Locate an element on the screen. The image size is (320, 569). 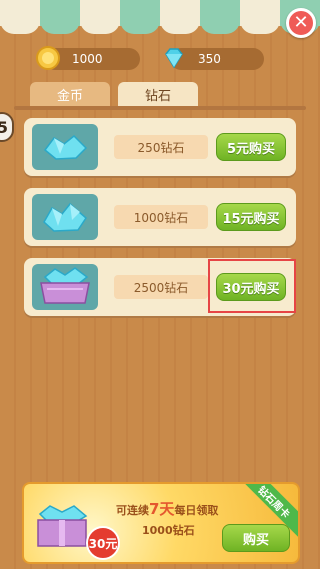
weekly-card-promo: 30元 可连续7天每日领取 1000钻石 钻石周卡 购买 is located at coordinates (161, 523).